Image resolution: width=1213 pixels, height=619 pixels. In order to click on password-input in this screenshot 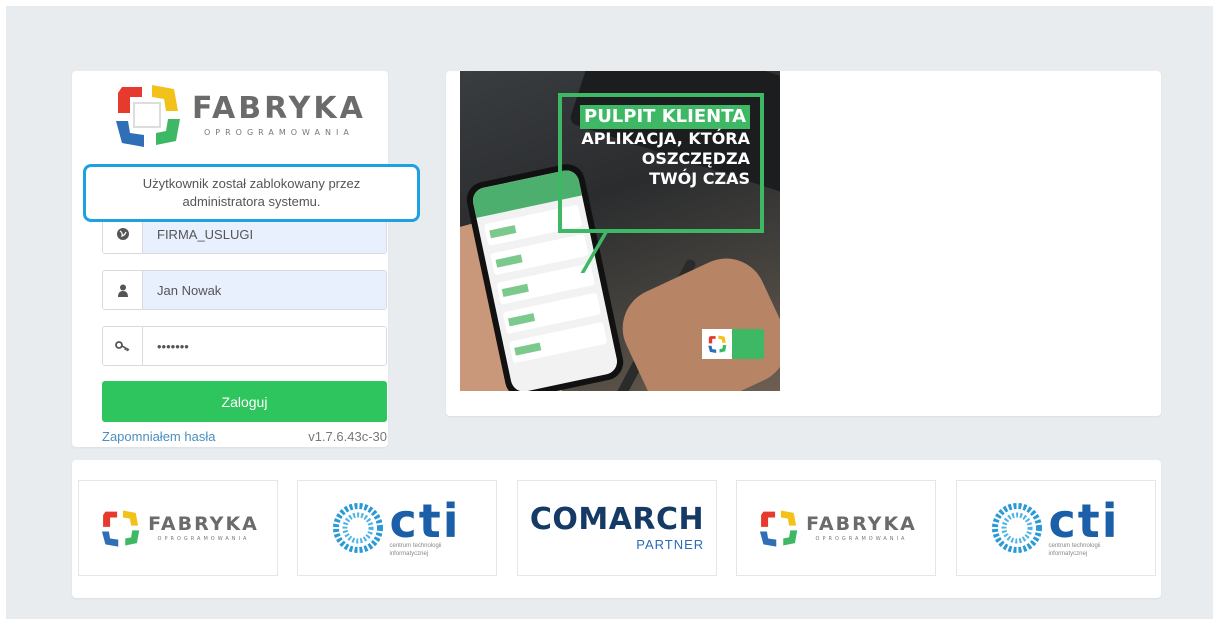, I will do `click(264, 346)`.